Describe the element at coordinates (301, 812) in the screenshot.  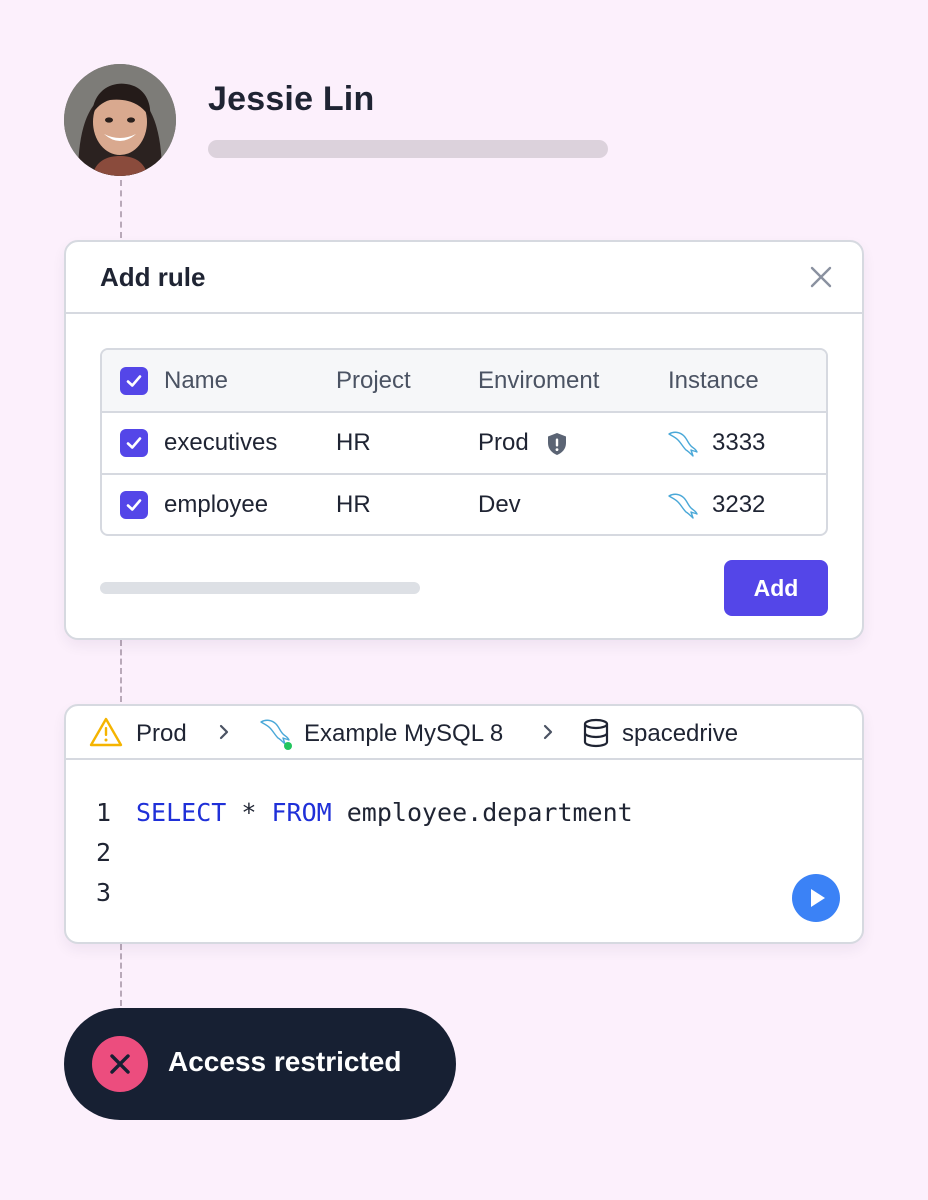
I see `sql-keyword: FROM` at that location.